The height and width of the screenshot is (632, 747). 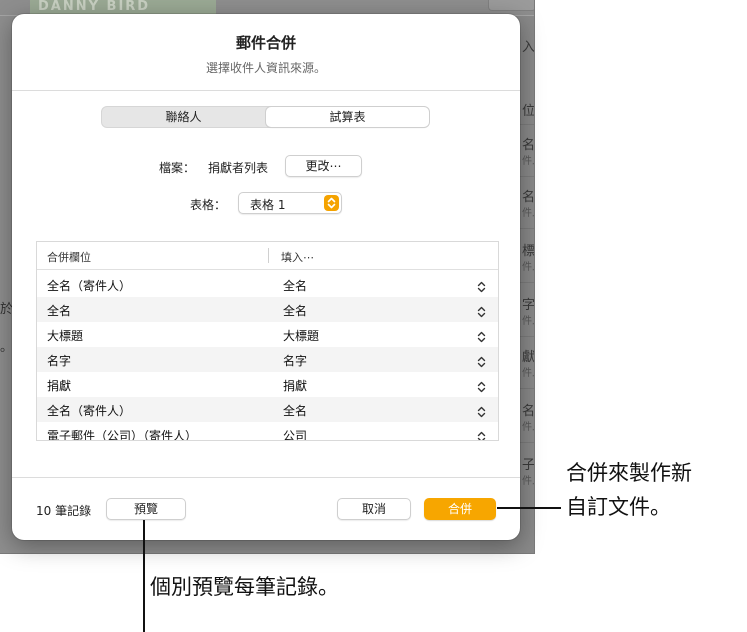 I want to click on file-label: 檔案：, so click(x=177, y=168).